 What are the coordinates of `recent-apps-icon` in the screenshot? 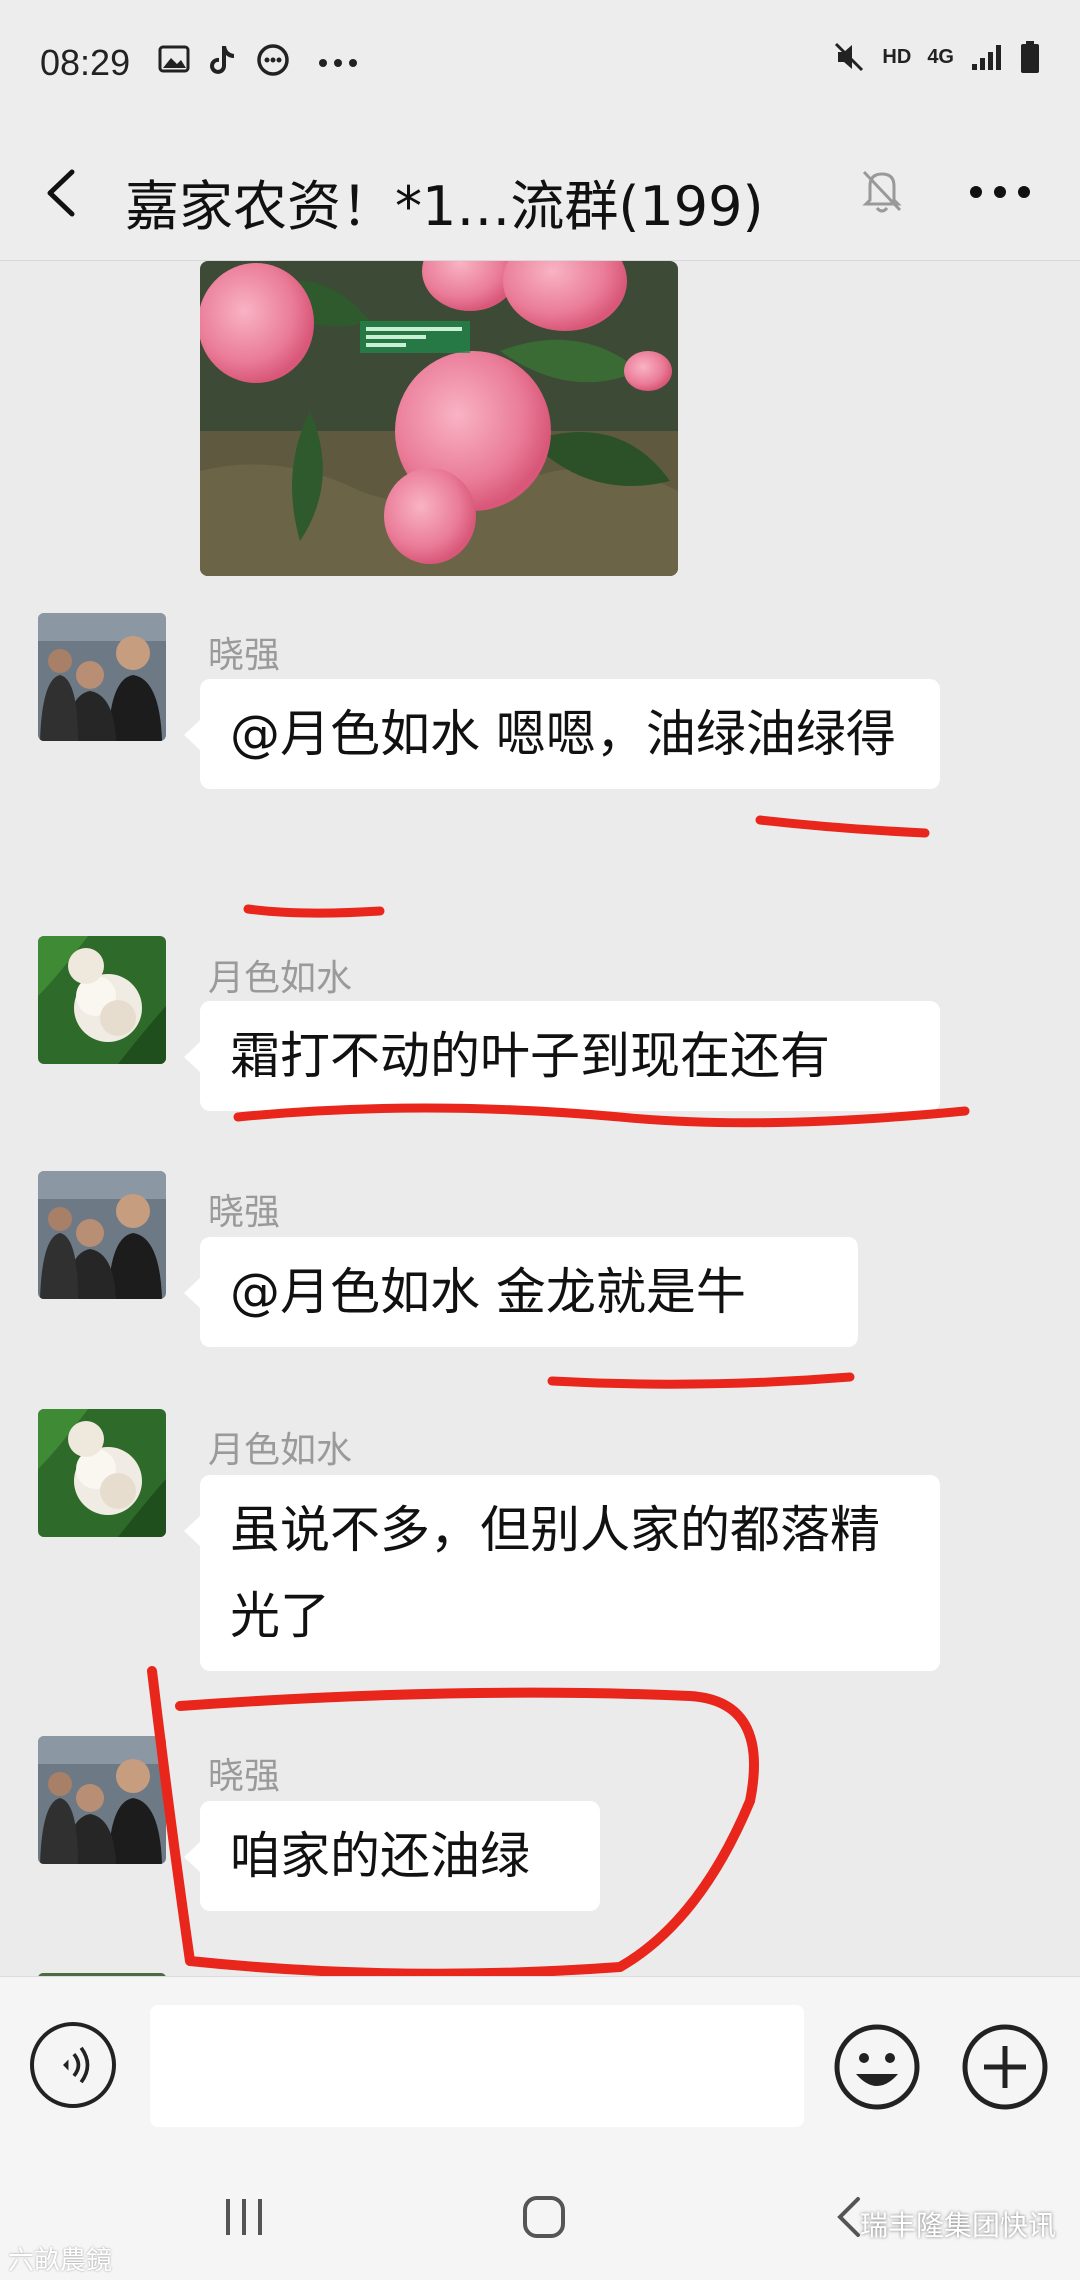 It's located at (245, 2217).